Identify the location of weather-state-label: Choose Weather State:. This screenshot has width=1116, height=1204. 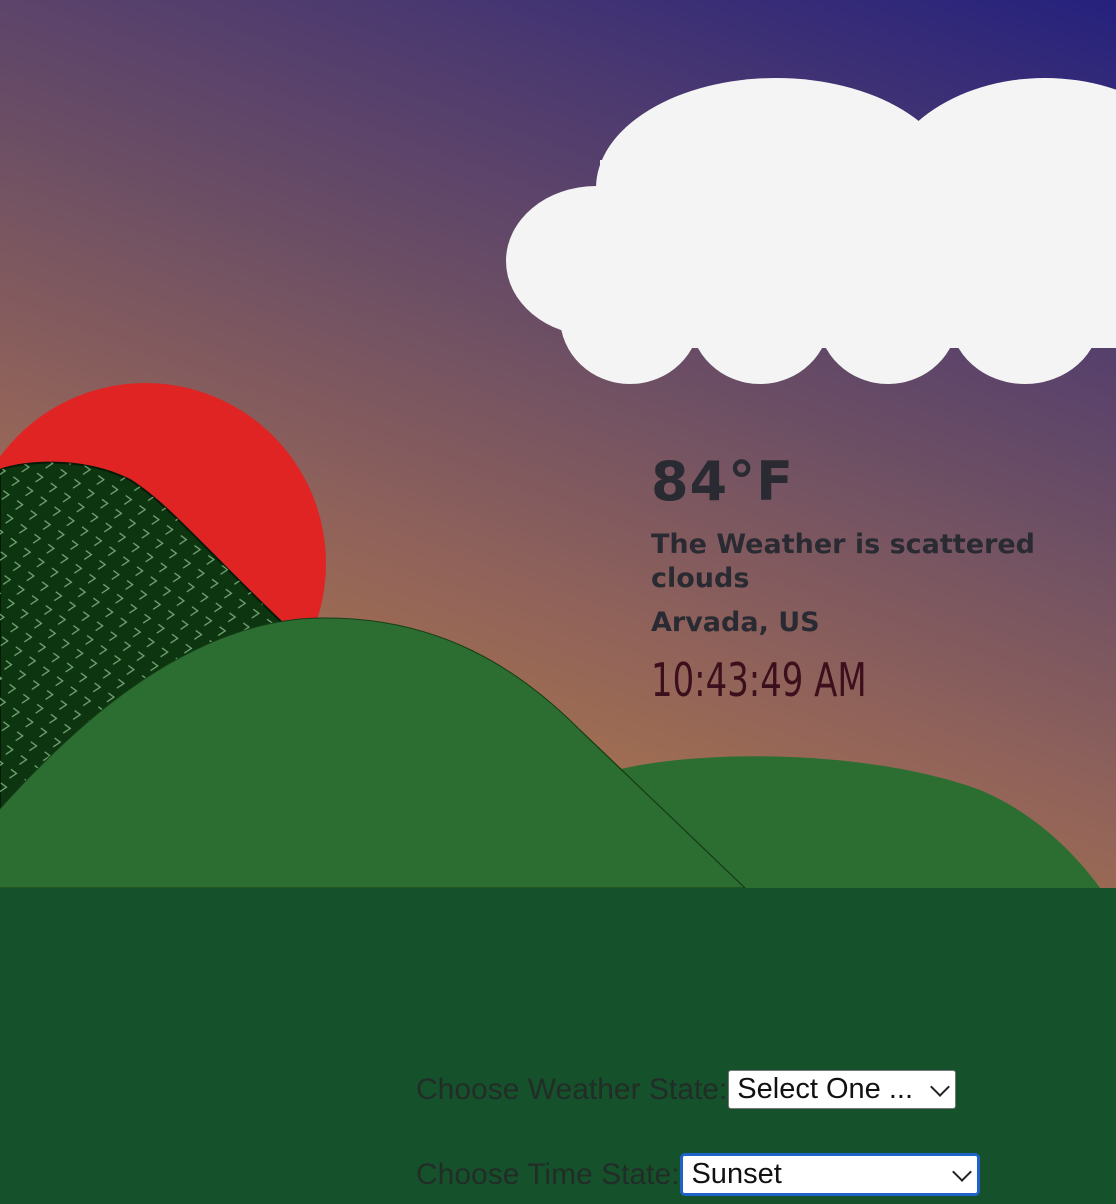
(572, 1089).